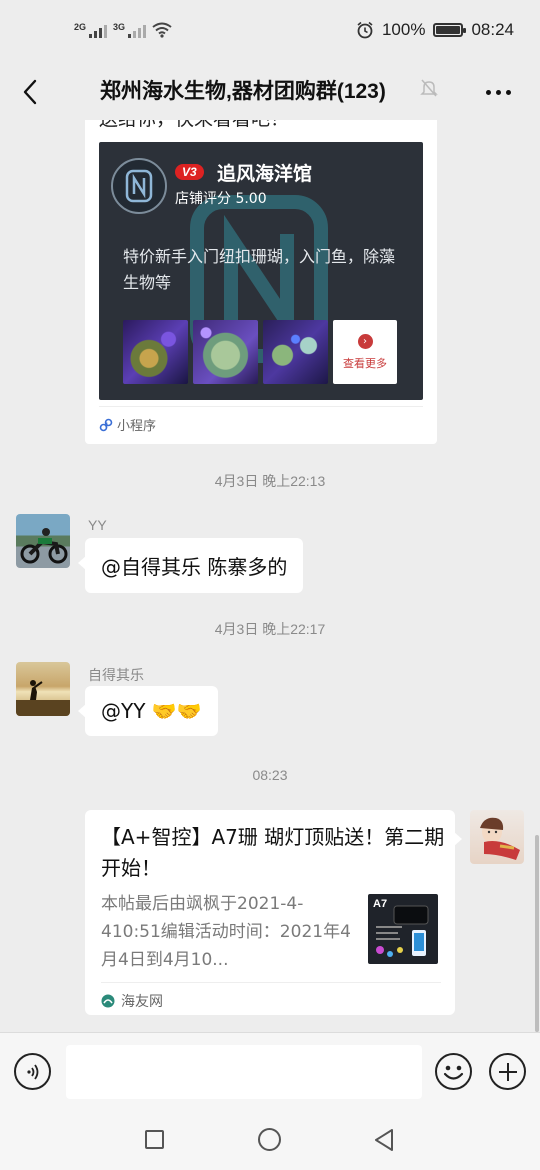  What do you see at coordinates (403, 929) in the screenshot?
I see `link-thumbnail: A7` at bounding box center [403, 929].